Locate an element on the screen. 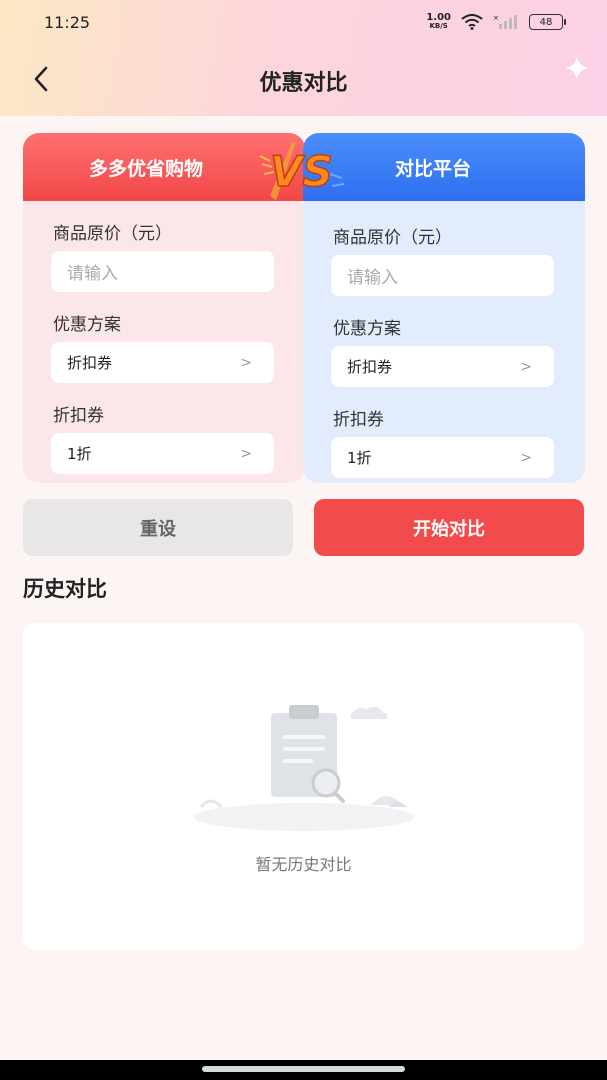 This screenshot has width=607, height=1080. vs-label: VS is located at coordinates (301, 171).